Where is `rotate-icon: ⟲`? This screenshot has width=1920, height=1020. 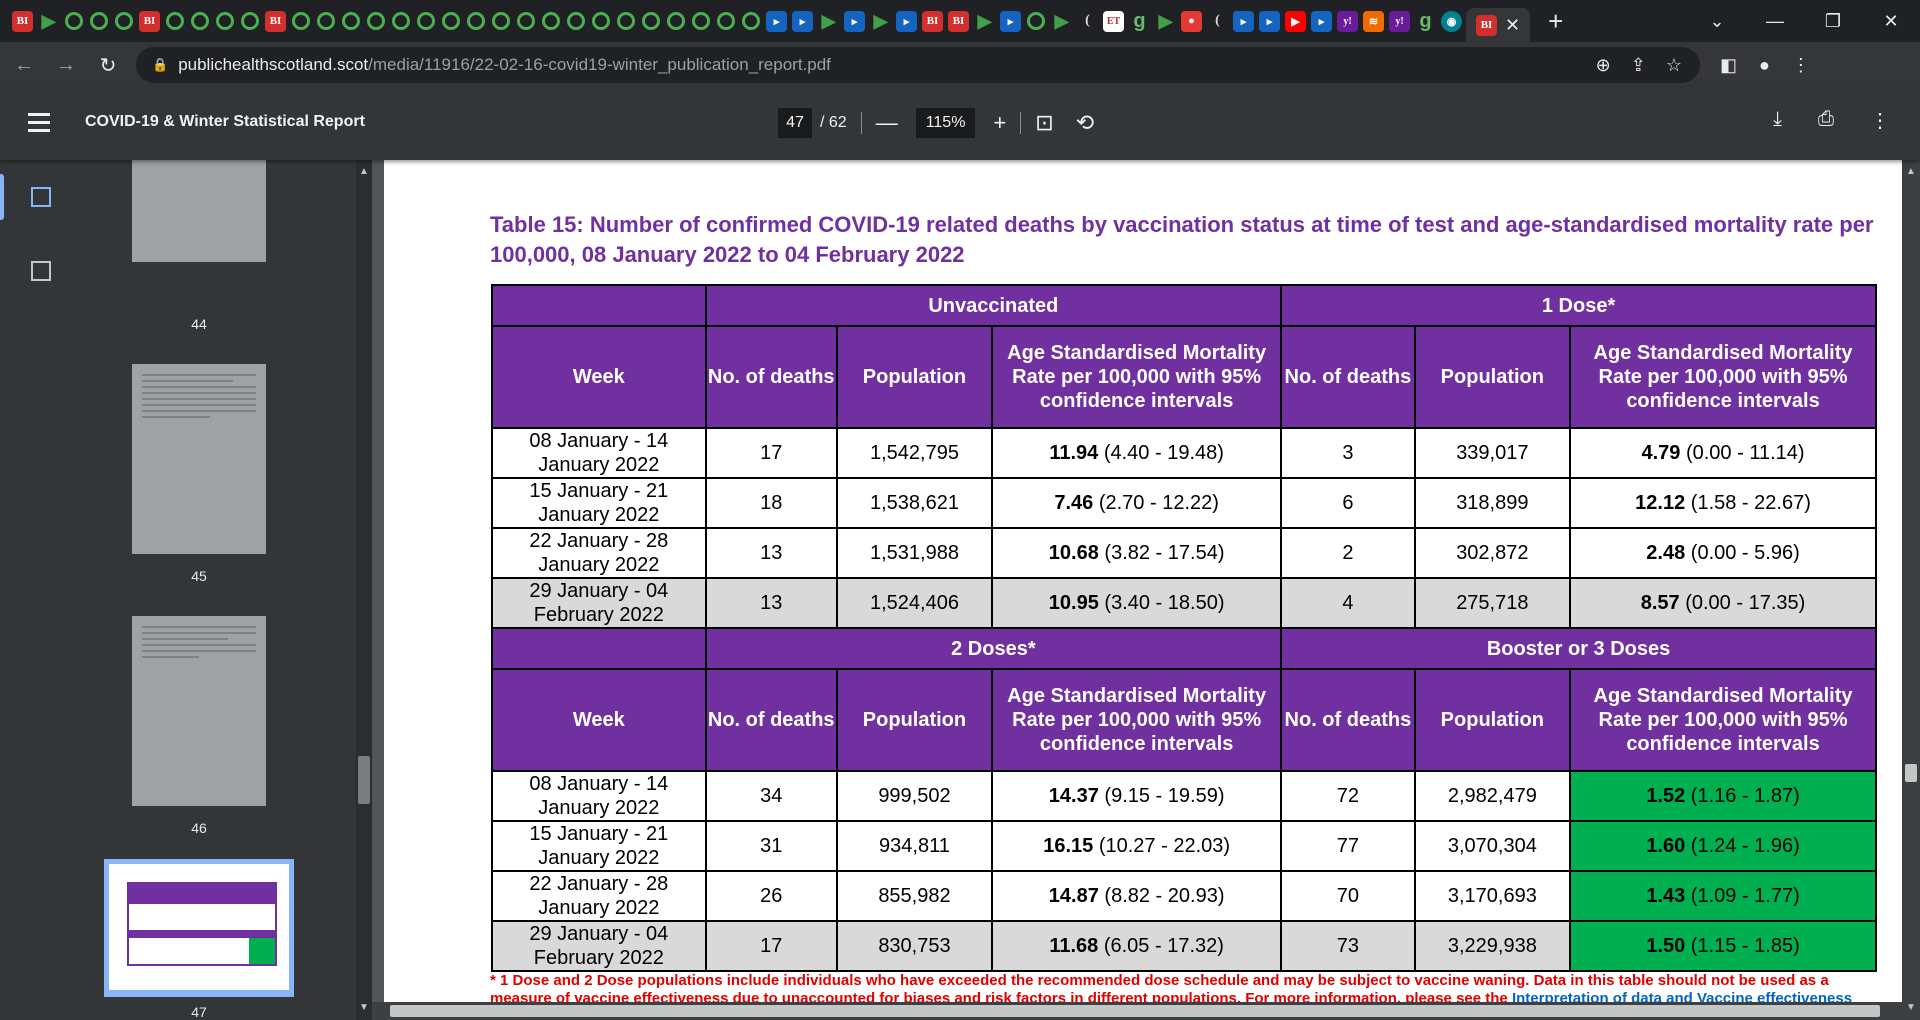
rotate-icon: ⟲ is located at coordinates (1085, 123).